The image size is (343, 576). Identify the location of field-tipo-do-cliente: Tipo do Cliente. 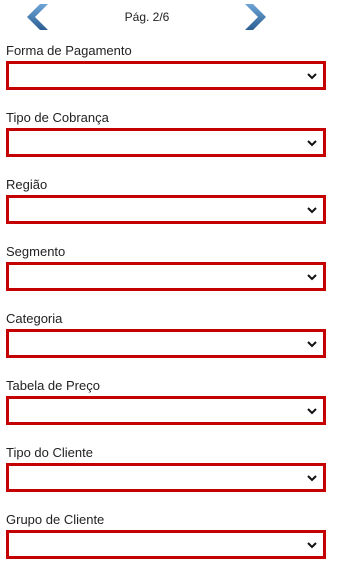
(166, 468).